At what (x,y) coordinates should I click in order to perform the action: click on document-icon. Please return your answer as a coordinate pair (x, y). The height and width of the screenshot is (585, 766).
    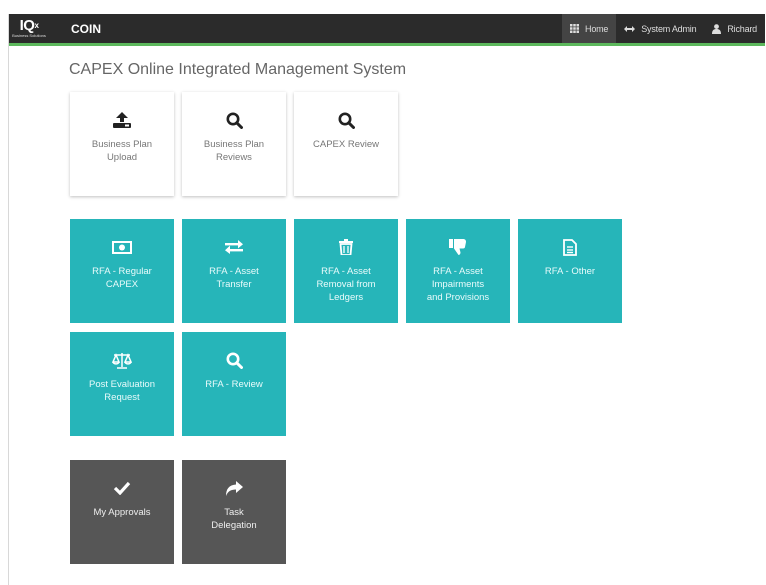
    Looking at the image, I should click on (570, 247).